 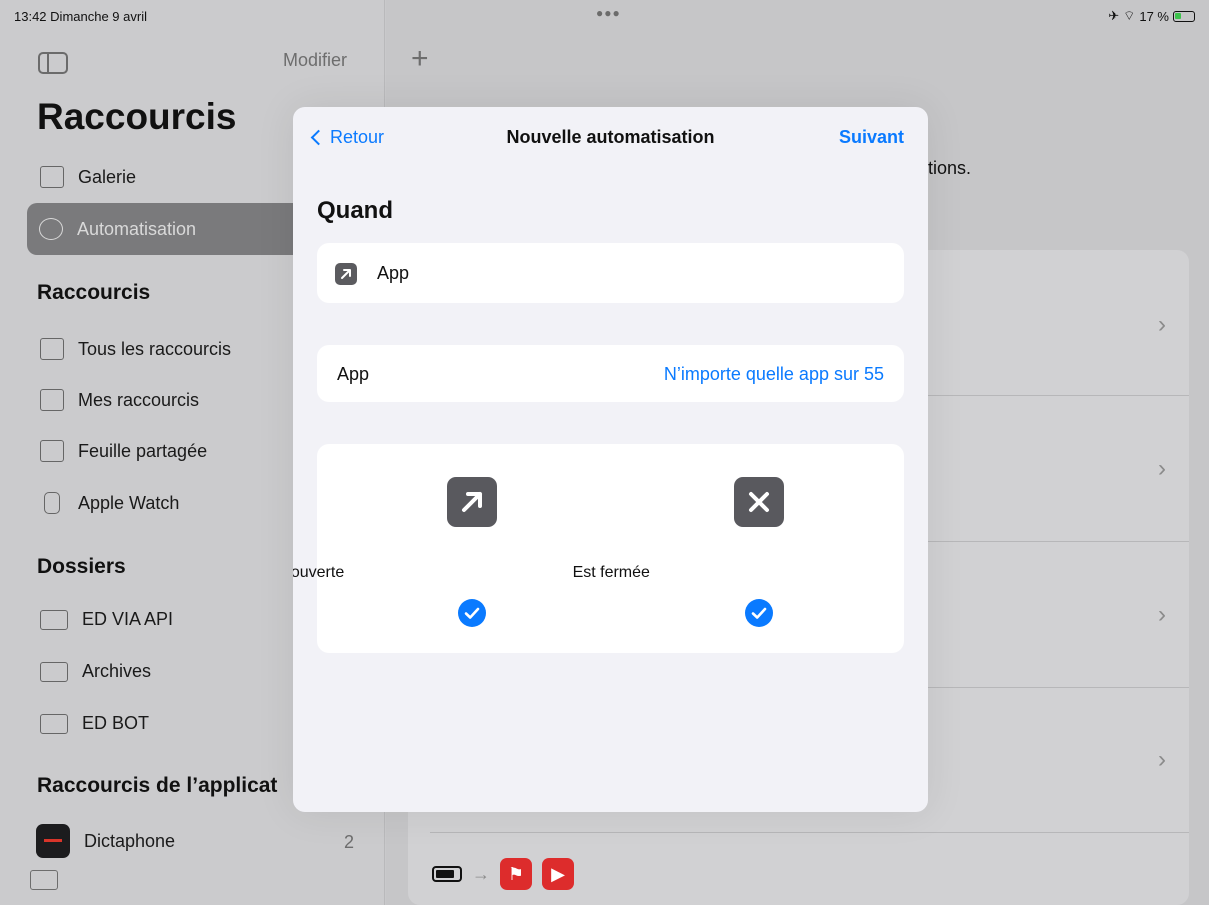 I want to click on sidebar-item-my-shortcuts: Mes raccourcis, so click(x=119, y=400).